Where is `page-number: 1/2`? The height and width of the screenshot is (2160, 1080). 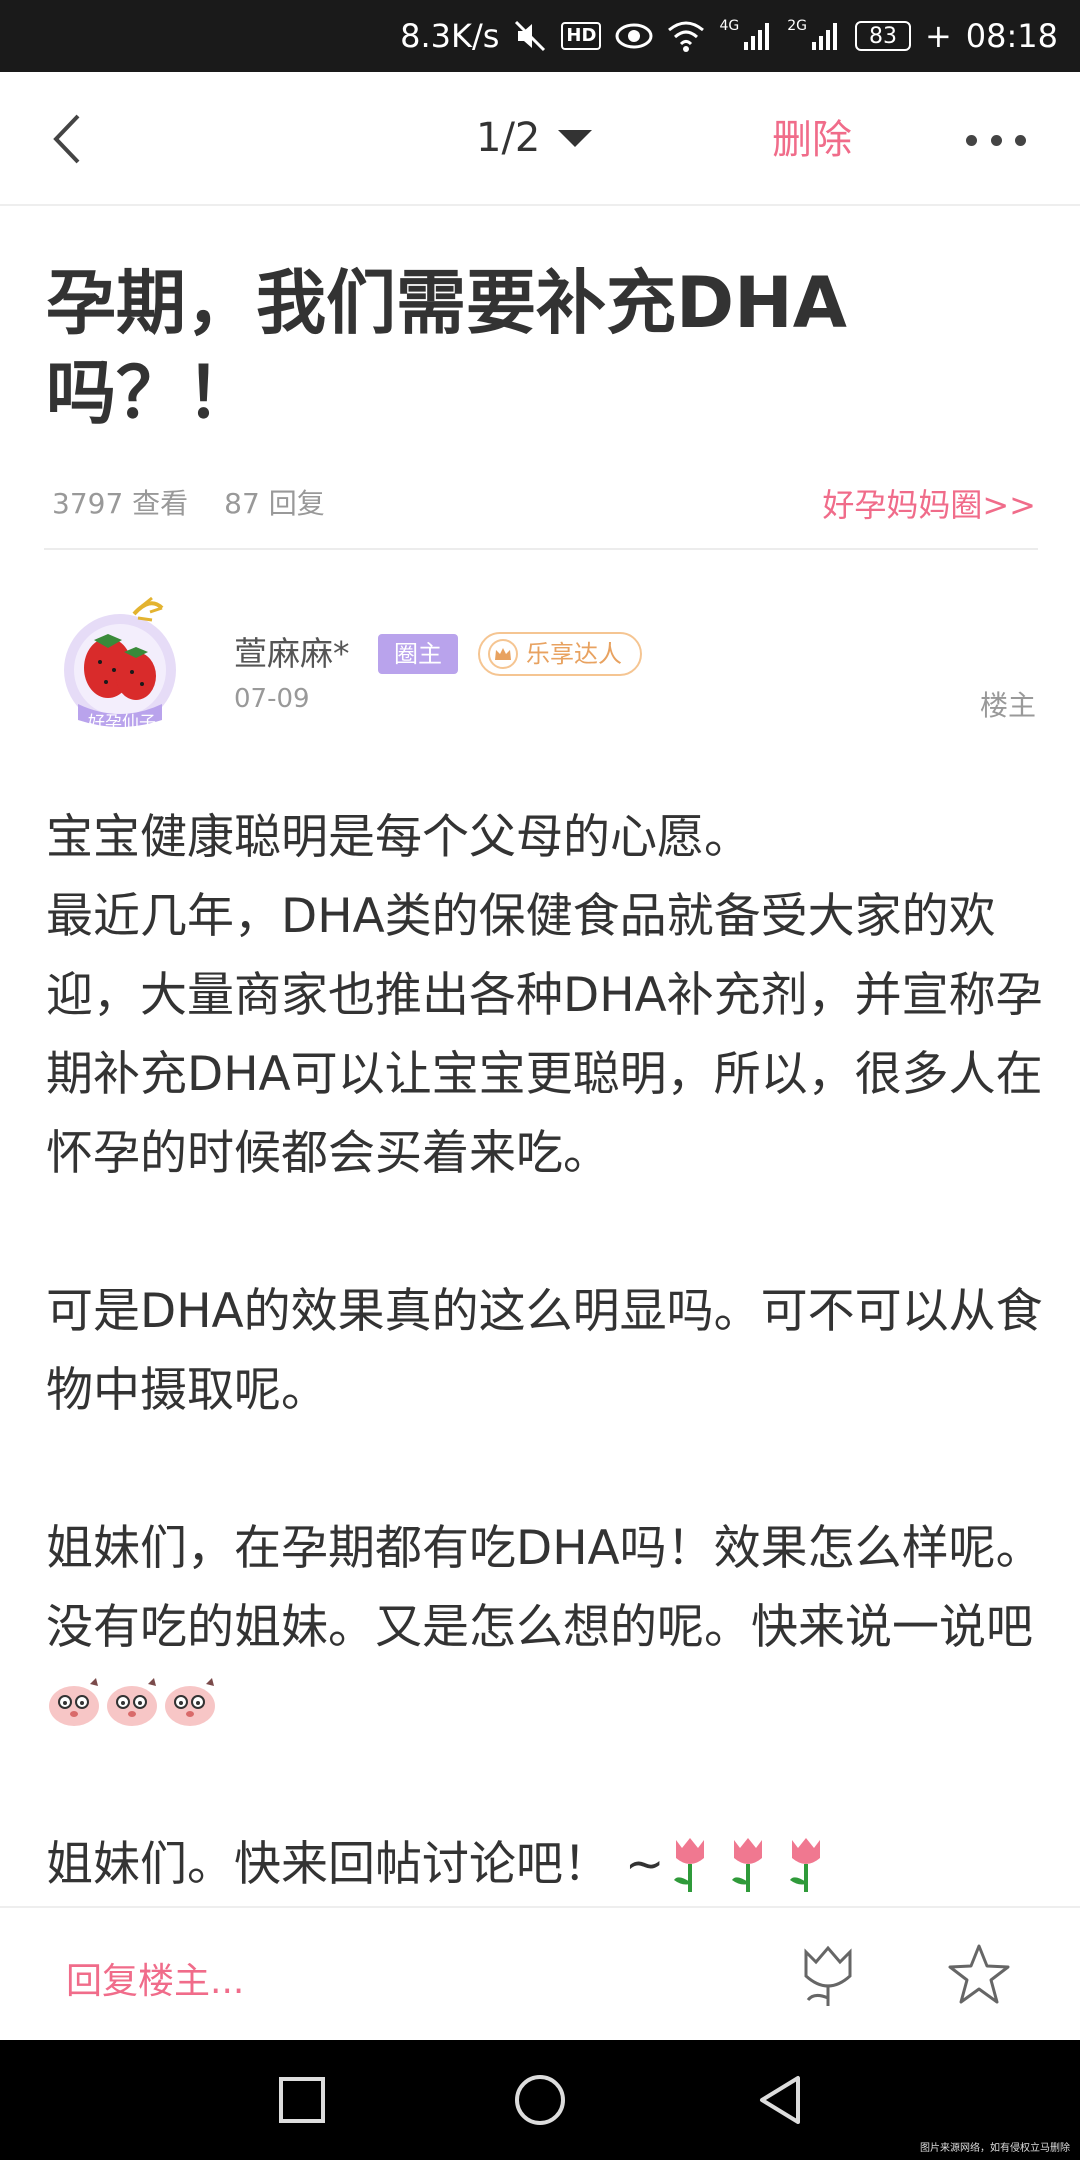 page-number: 1/2 is located at coordinates (508, 138).